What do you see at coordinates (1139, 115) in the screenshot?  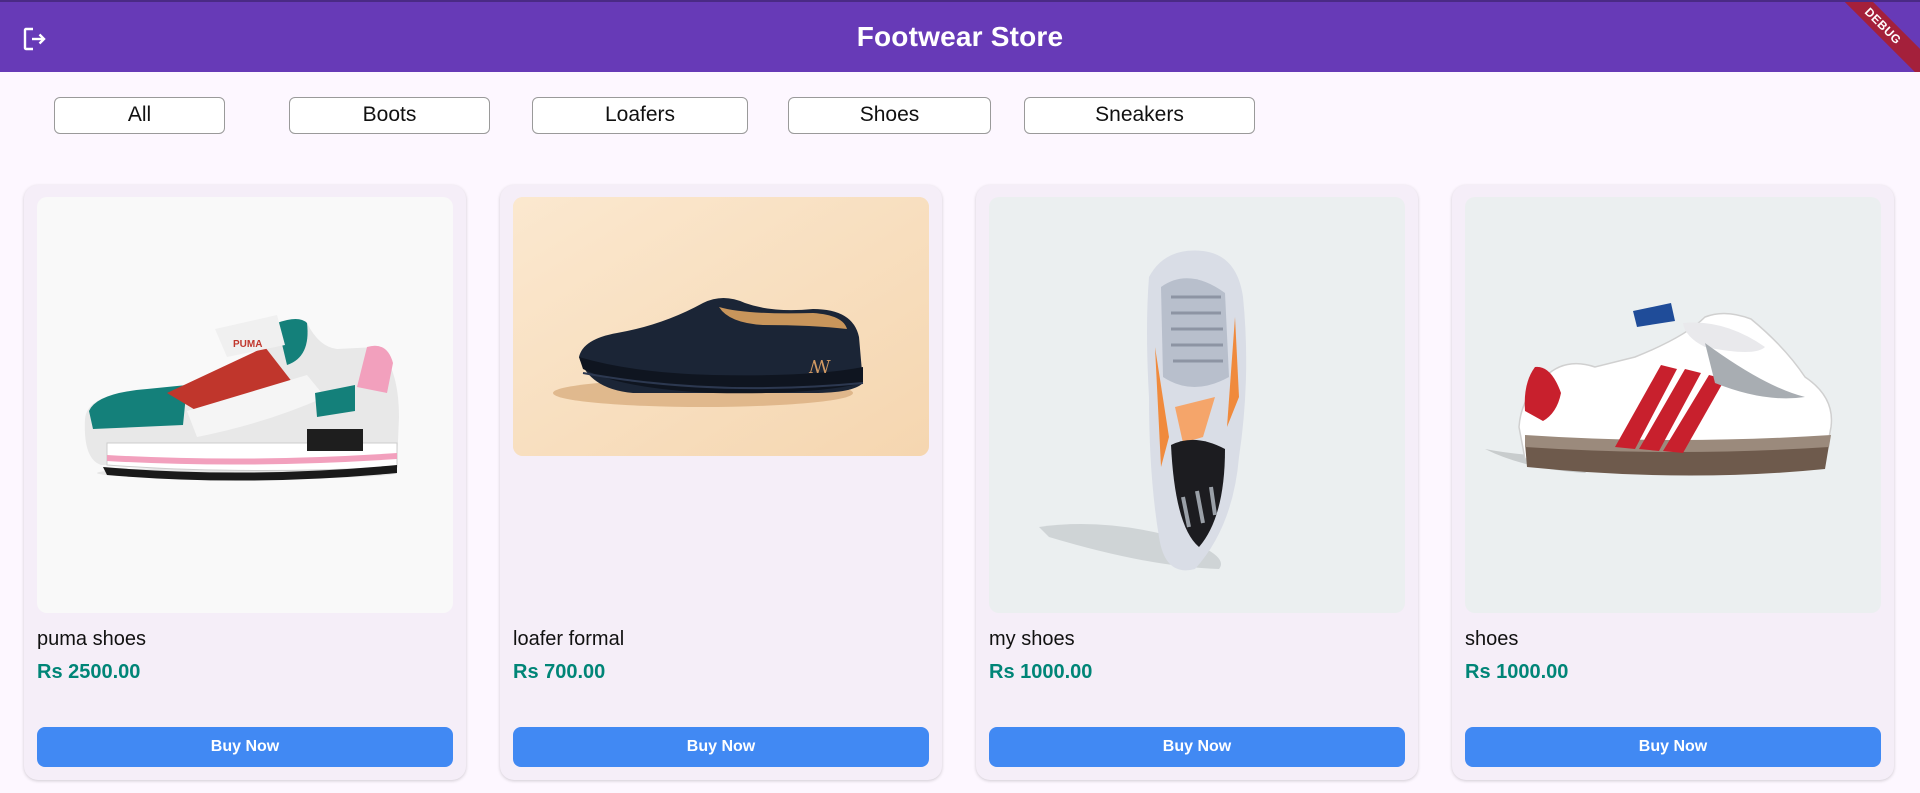 I see `filter-chip-sneakers: Sneakers` at bounding box center [1139, 115].